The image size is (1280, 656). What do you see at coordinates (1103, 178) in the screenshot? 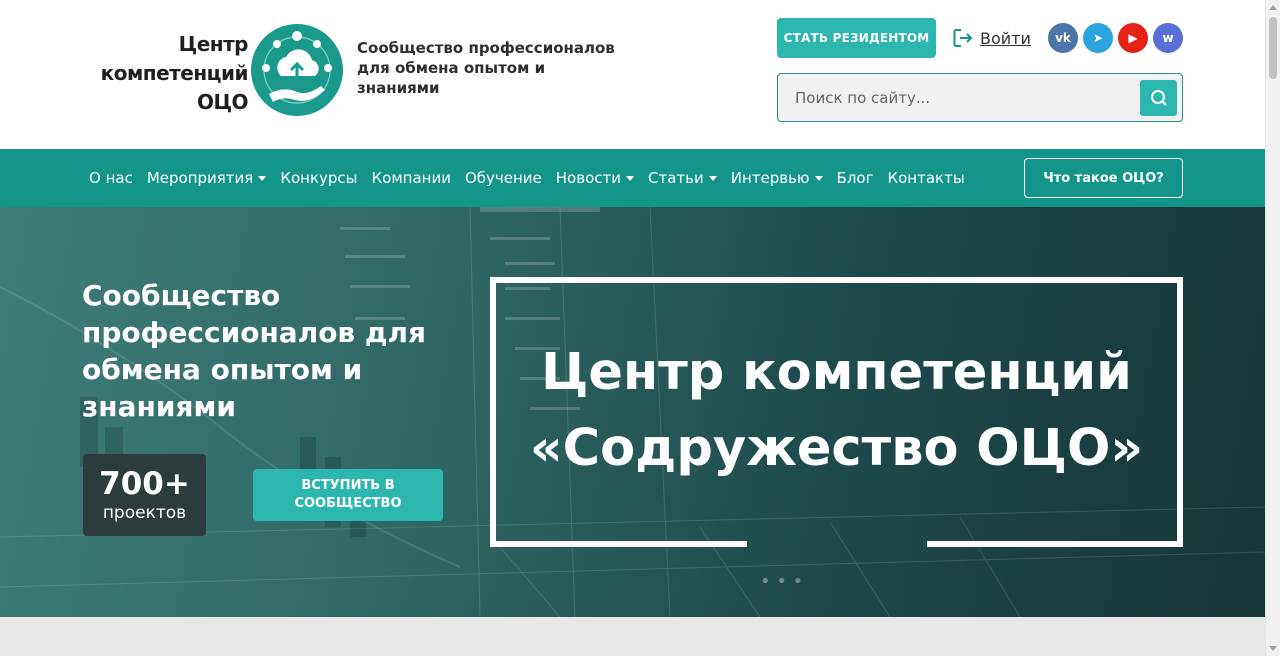
I see `what-is-oco-button: Что такое ОЦО?` at bounding box center [1103, 178].